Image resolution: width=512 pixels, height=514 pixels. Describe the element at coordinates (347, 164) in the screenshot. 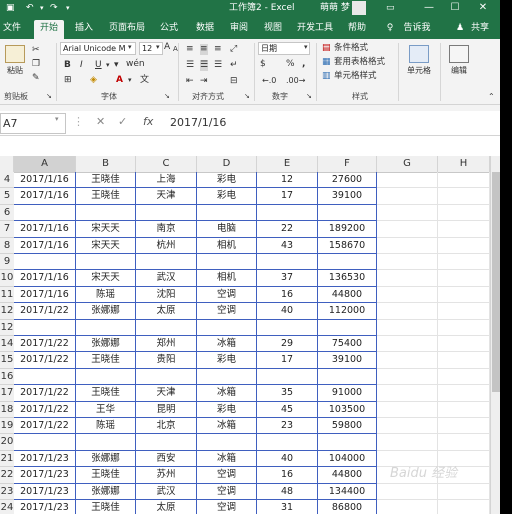

I see `column-header-f: F` at that location.